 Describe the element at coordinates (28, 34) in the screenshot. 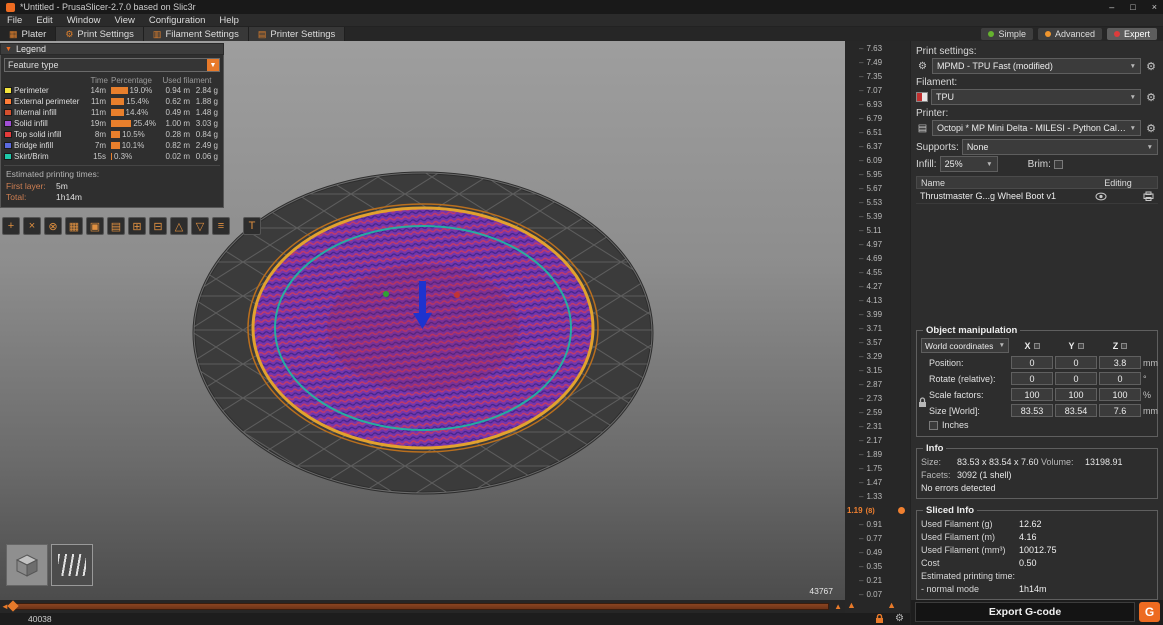

I see `tab-plater: ▦ Plater` at that location.